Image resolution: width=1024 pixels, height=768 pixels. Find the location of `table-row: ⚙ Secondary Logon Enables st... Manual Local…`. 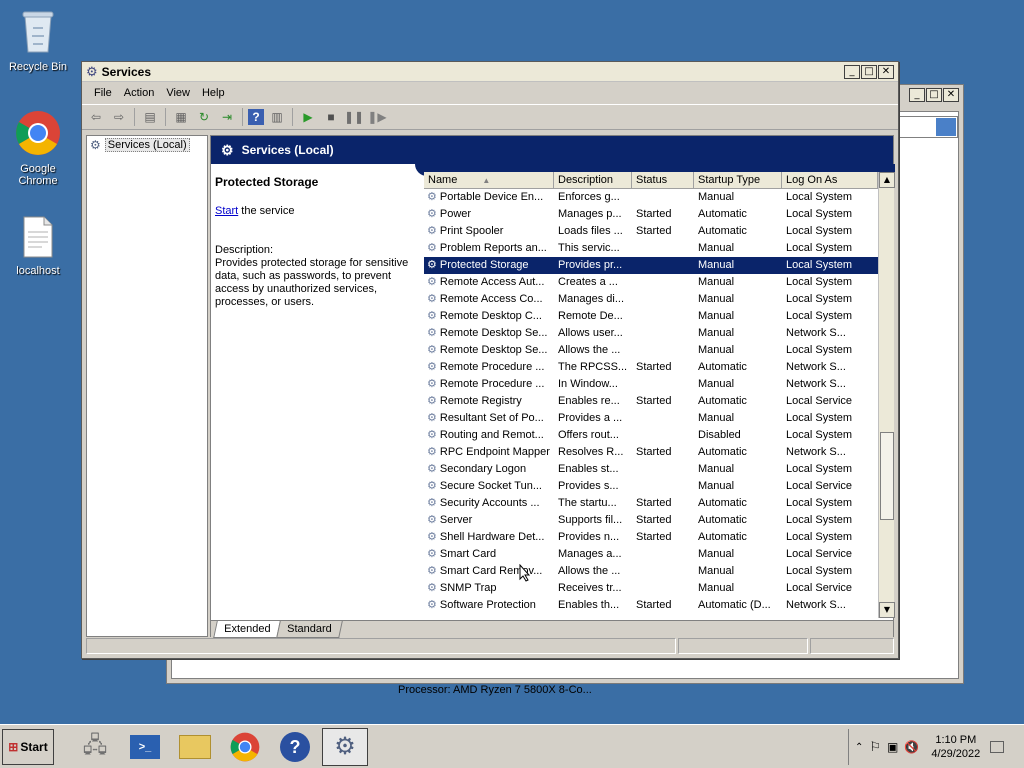

table-row: ⚙ Secondary Logon Enables st... Manual Local… is located at coordinates (651, 469).